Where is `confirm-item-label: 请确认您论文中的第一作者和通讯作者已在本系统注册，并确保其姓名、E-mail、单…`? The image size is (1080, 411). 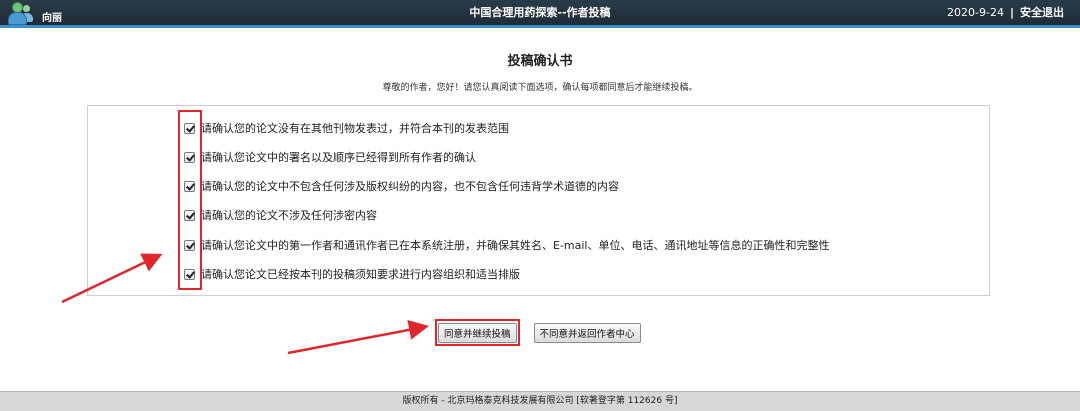
confirm-item-label: 请确认您论文中的第一作者和通讯作者已在本系统注册，并确保其姓名、E-mail、单… is located at coordinates (515, 245).